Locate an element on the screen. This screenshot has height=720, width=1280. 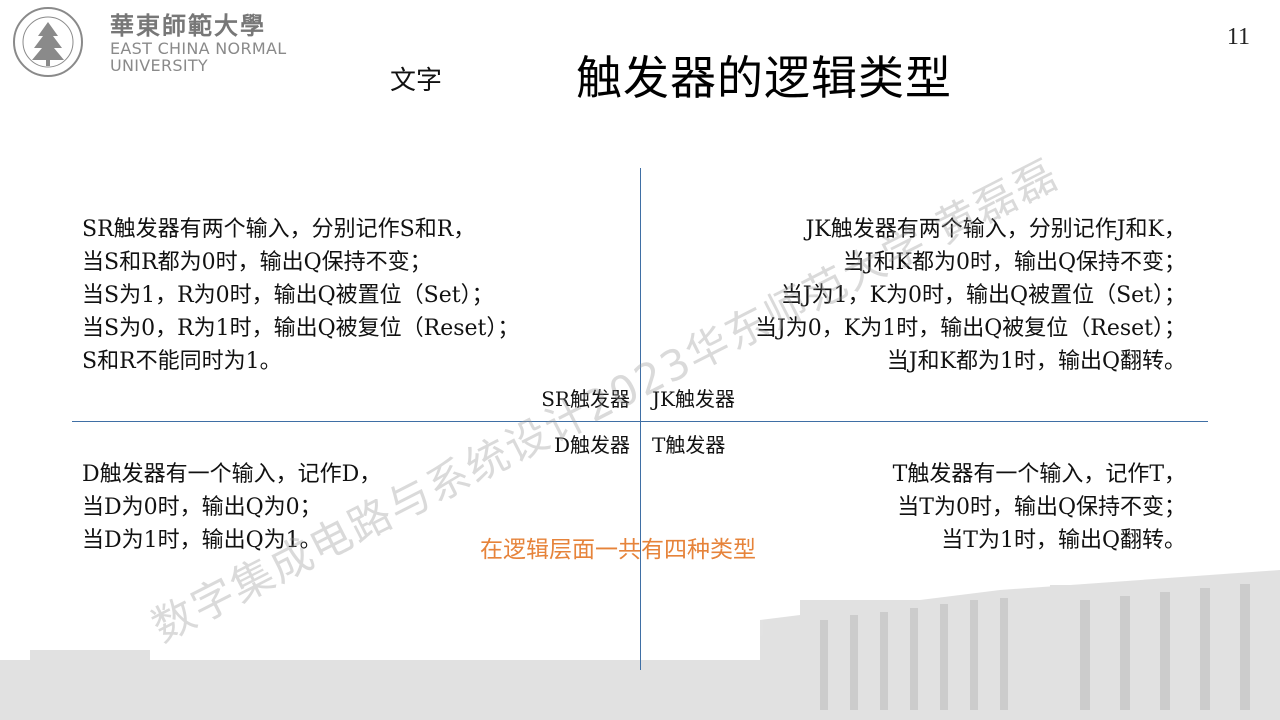
vertical-divider is located at coordinates (640, 419).